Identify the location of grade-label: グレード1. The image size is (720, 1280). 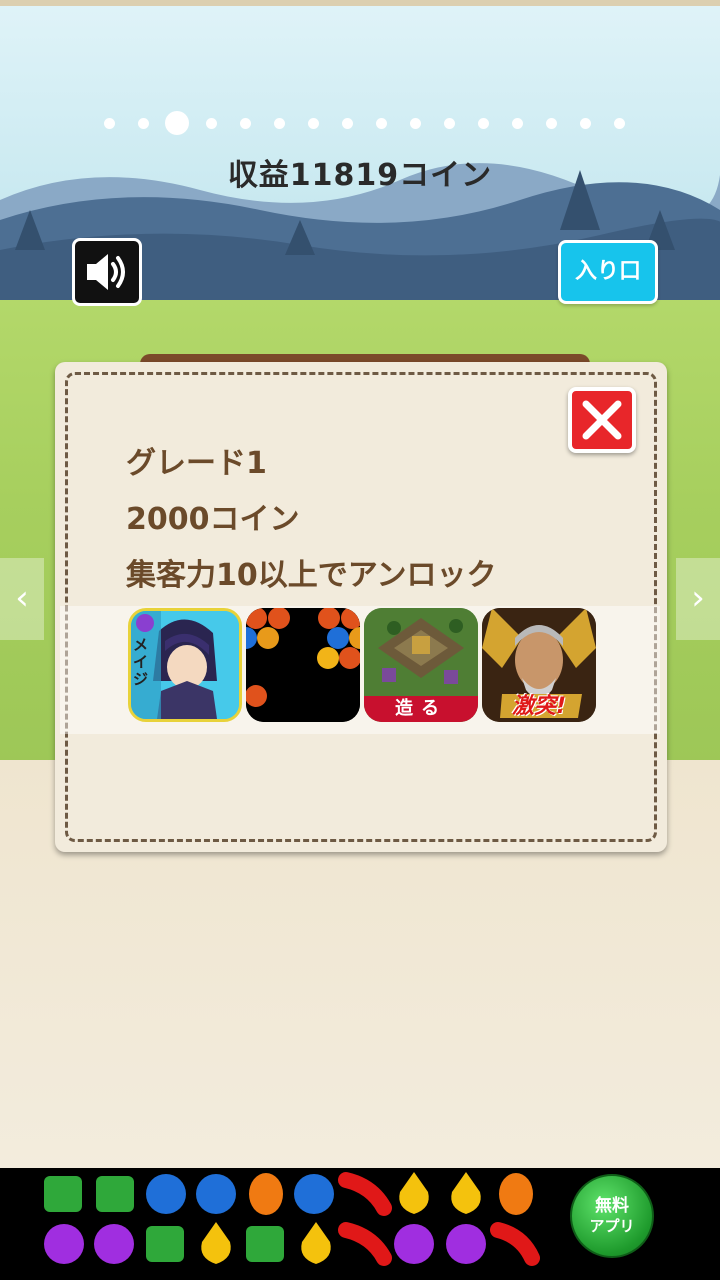
(196, 463).